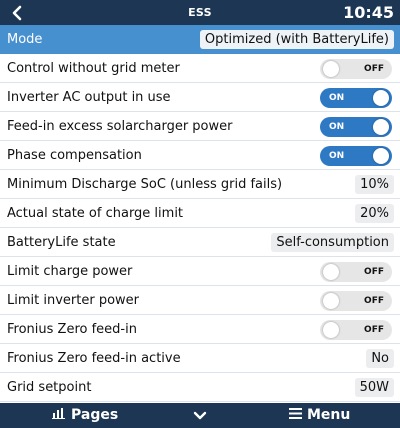 This screenshot has width=400, height=428. What do you see at coordinates (200, 329) in the screenshot?
I see `row-fronius-zero-feed-in: Fronius Zero feed-in OFF` at bounding box center [200, 329].